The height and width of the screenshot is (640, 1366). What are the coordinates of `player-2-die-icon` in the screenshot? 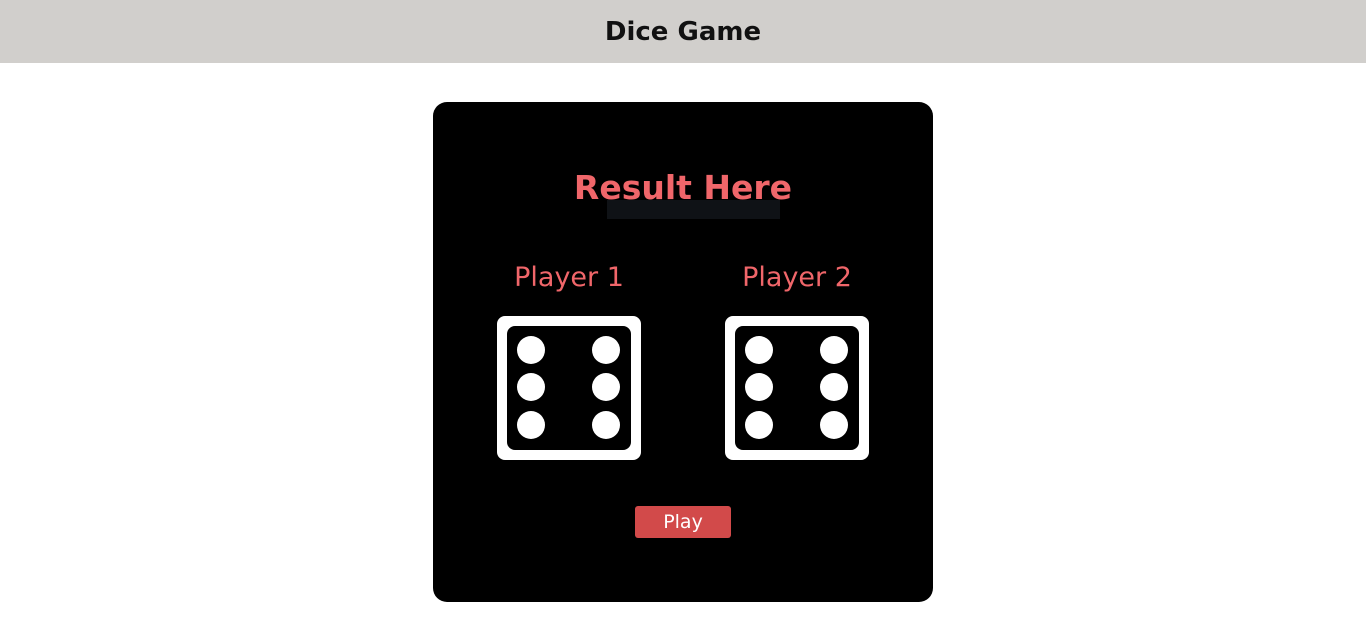 It's located at (797, 388).